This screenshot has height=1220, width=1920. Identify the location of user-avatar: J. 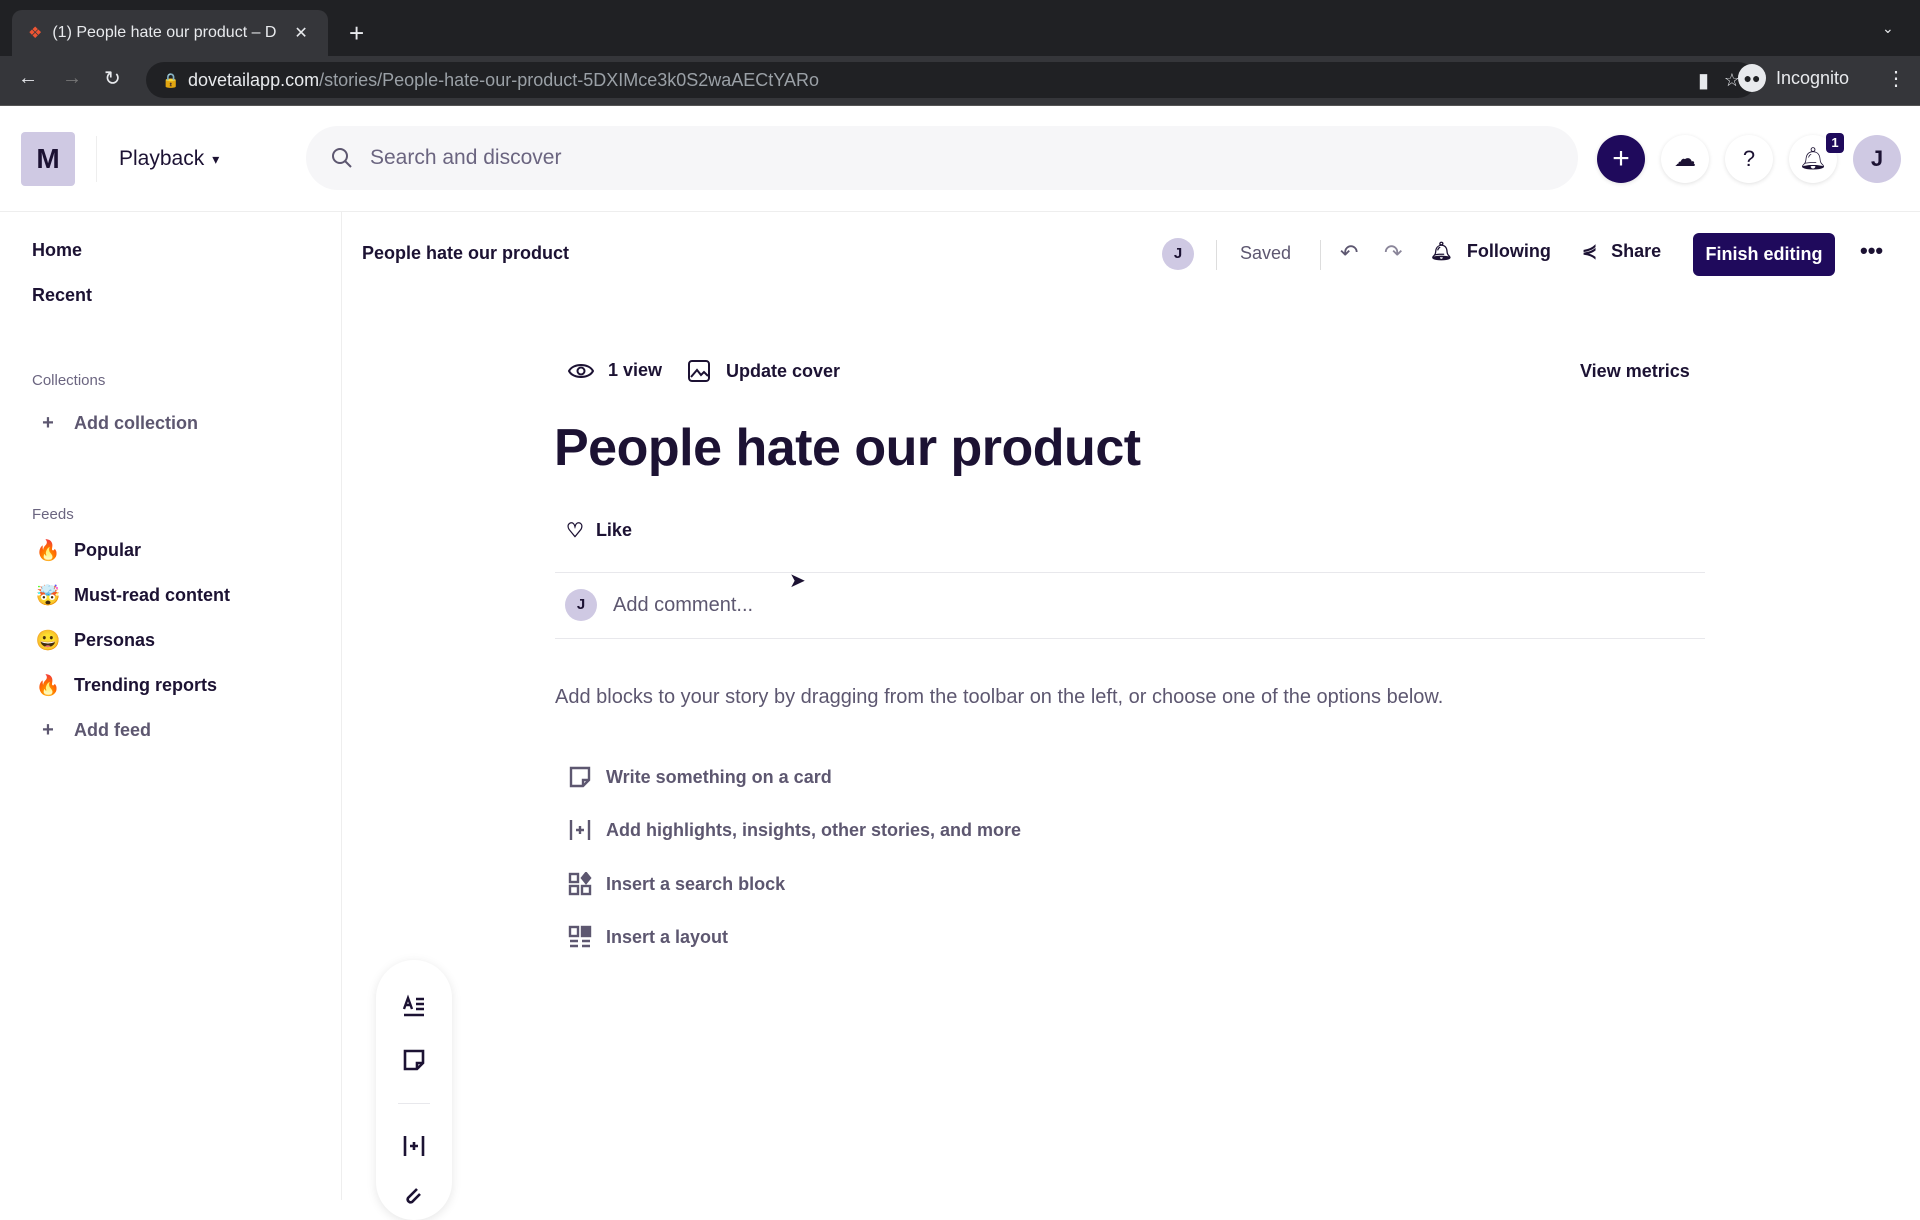
(1877, 159).